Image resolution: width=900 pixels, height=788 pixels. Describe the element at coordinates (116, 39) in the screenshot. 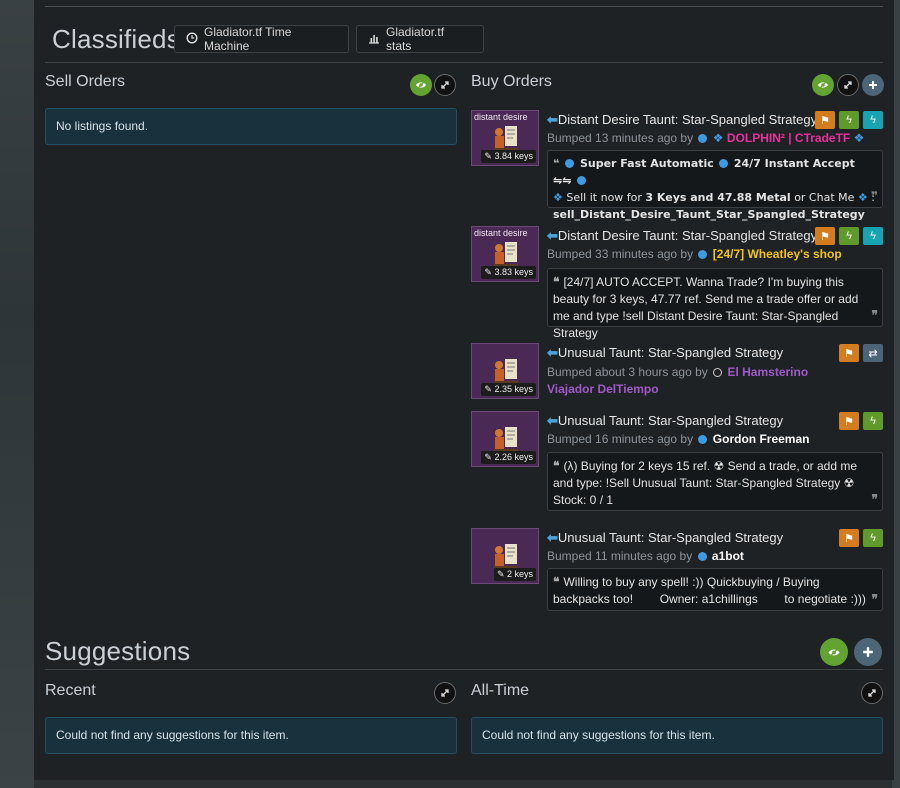

I see `classifieds-title: Classifieds` at that location.